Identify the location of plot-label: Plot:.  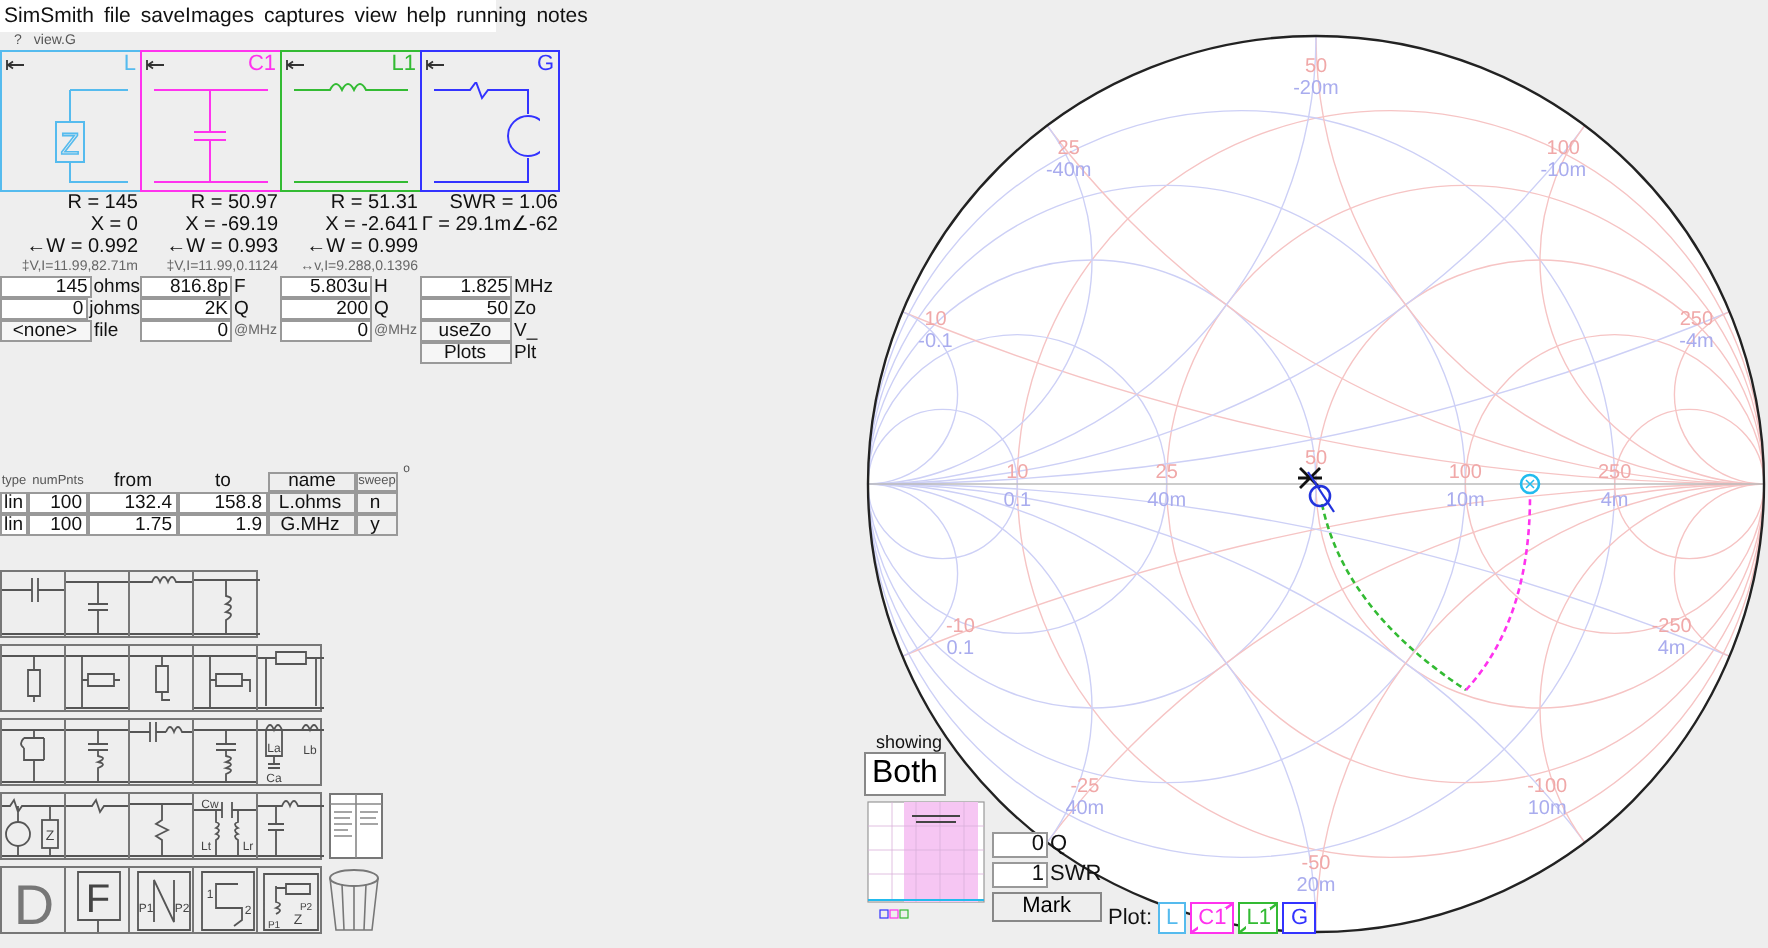
(1130, 918).